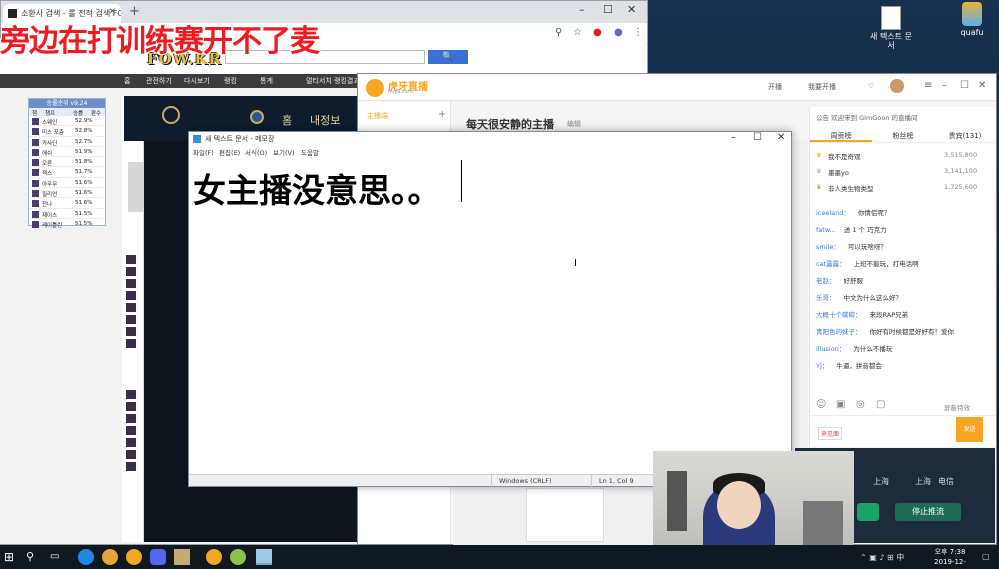  I want to click on chat-username: 乐哥：, so click(826, 298).